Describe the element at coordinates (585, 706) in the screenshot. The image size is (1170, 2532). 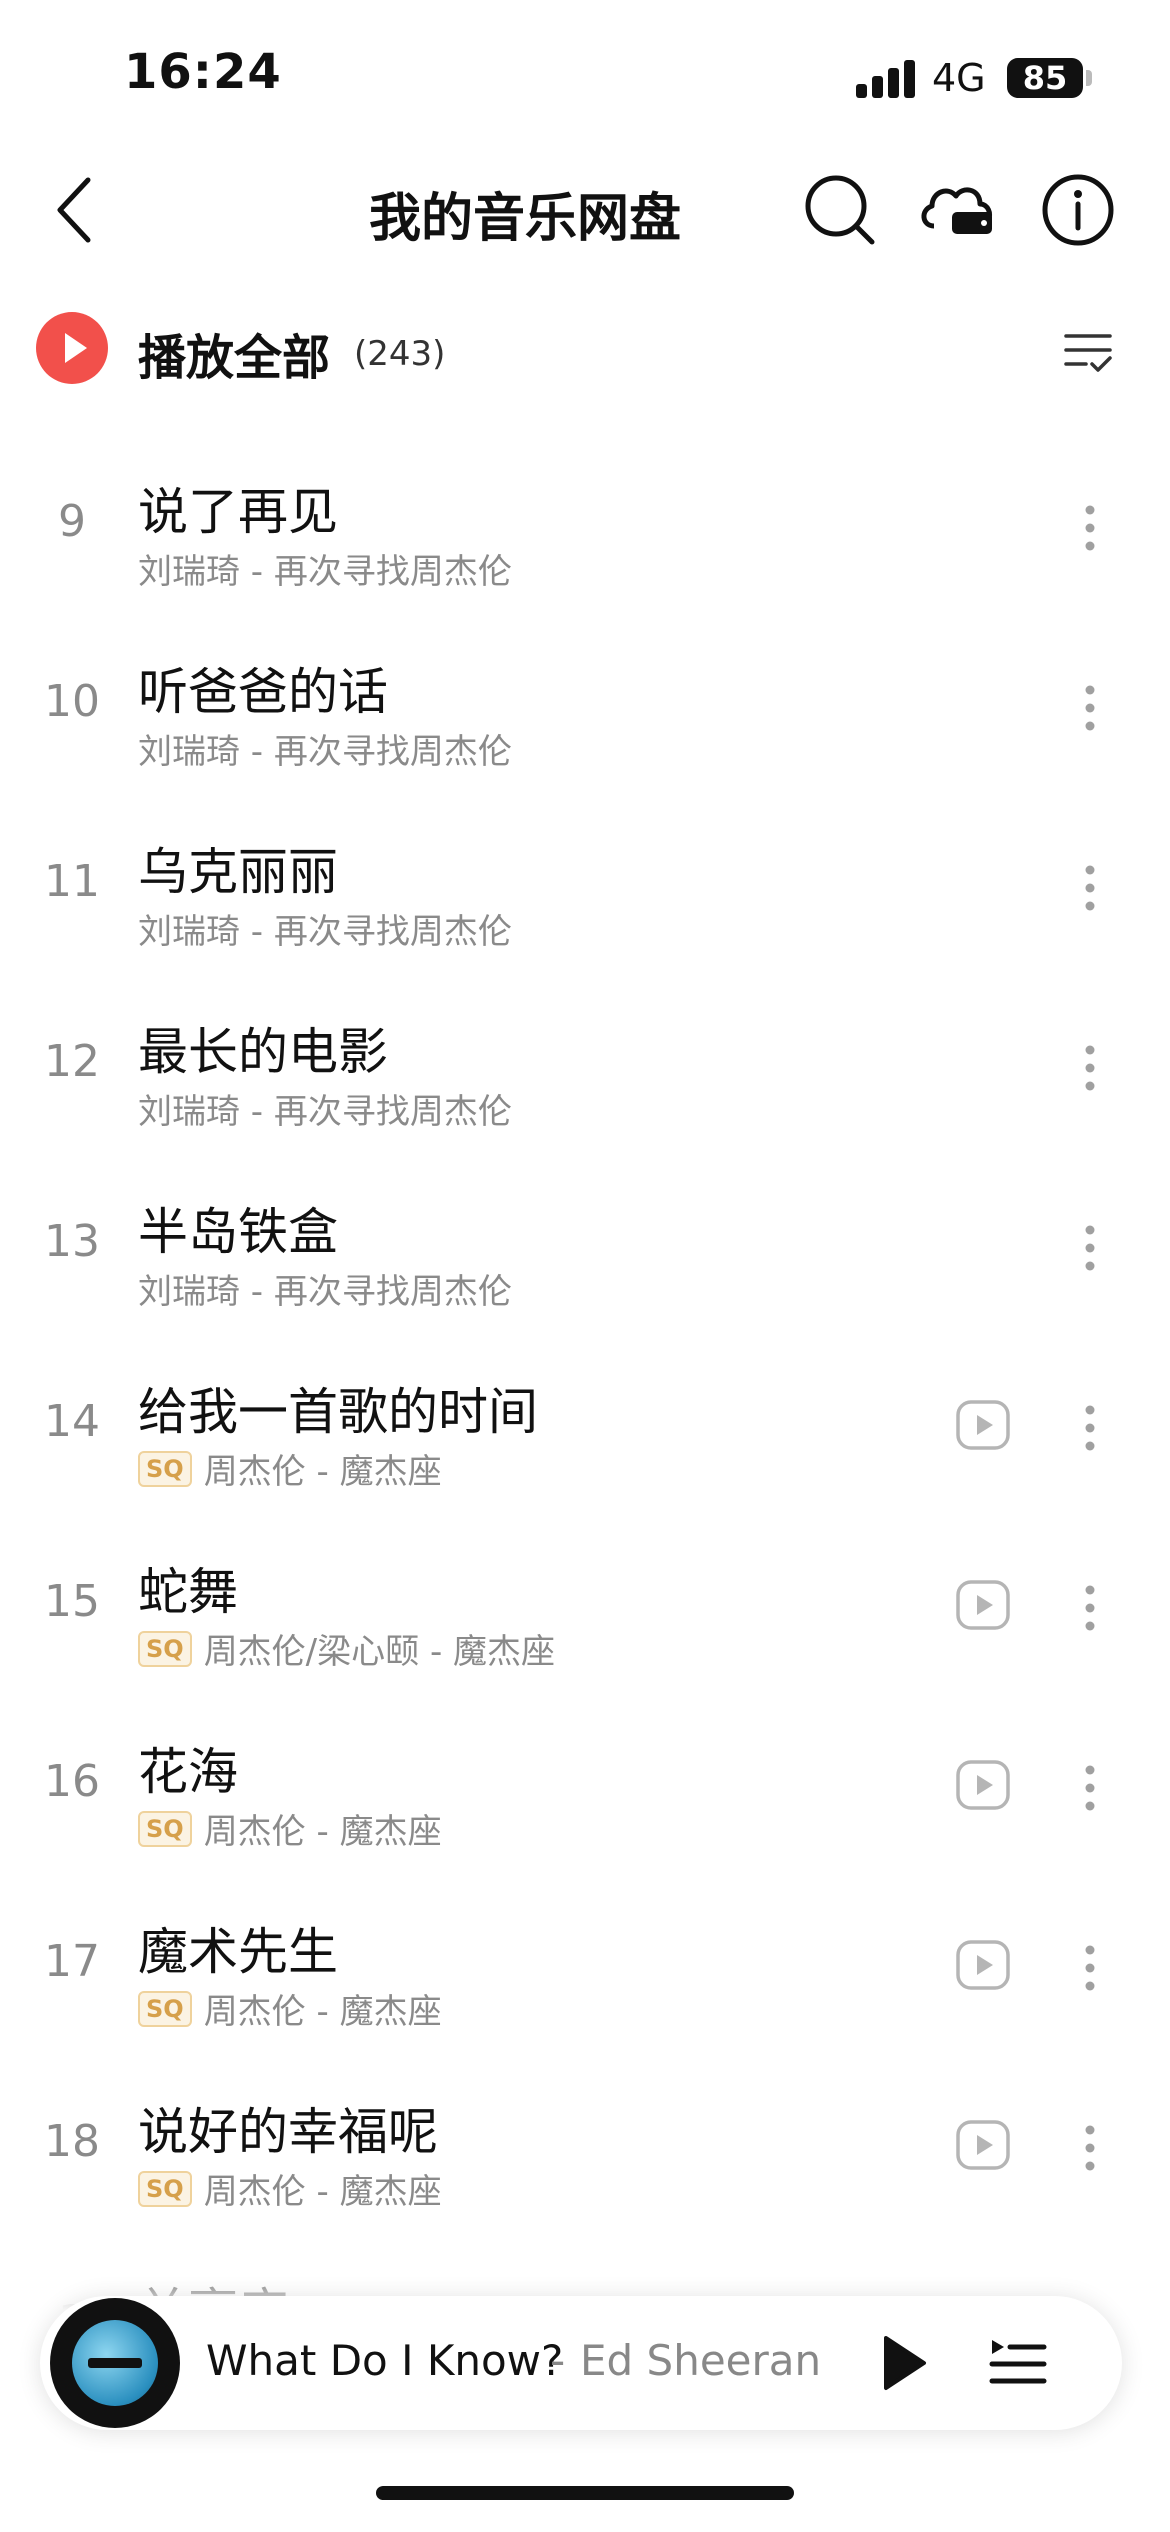
I see `song-row: 10 听爸爸的话刘瑞琦 - 再次寻找周杰伦` at that location.